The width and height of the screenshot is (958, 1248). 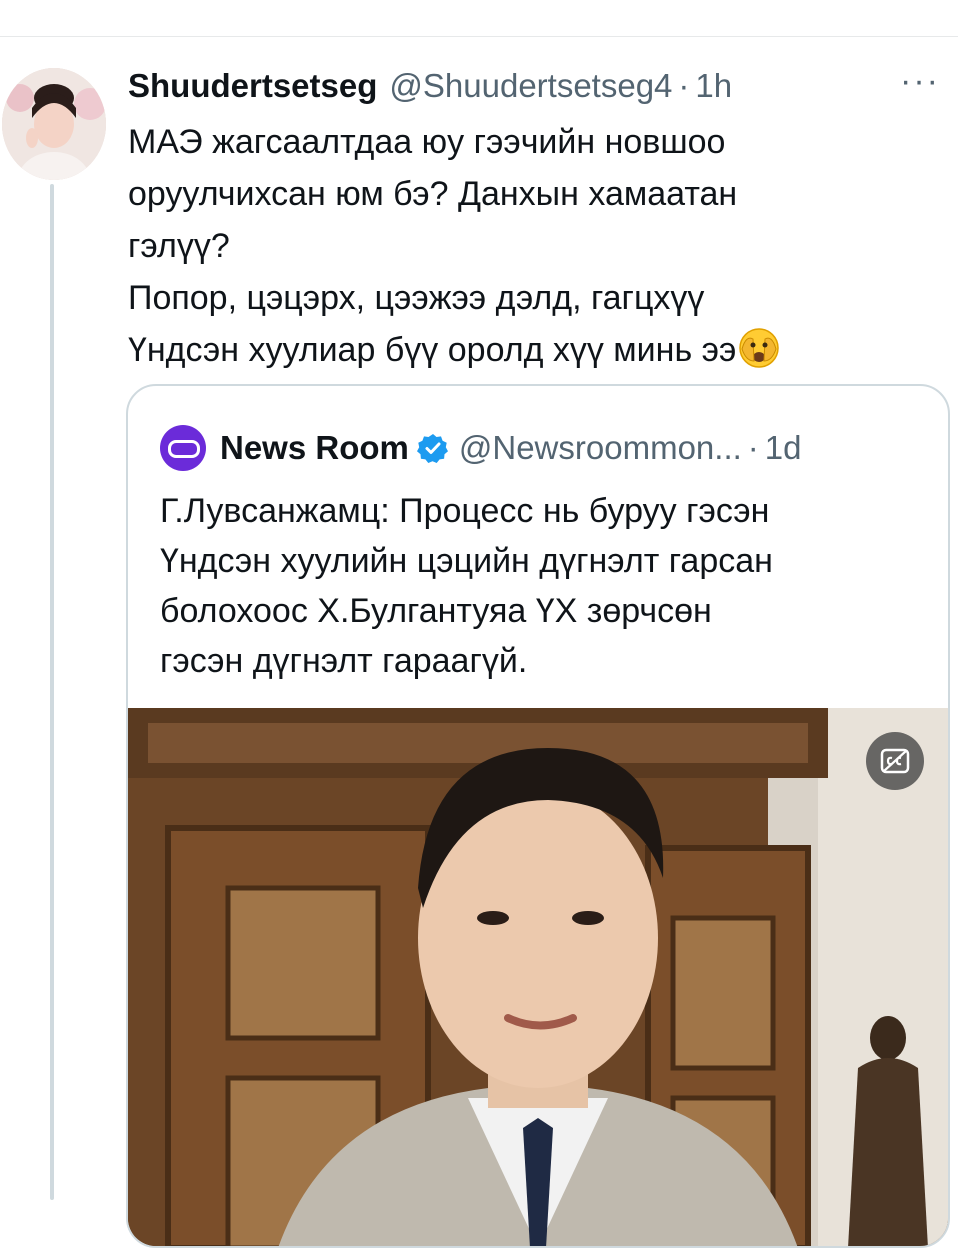 I want to click on tweet-text-line: Үндсэн хуулиар бүү оролд хүү минь ээ, so click(x=432, y=350).